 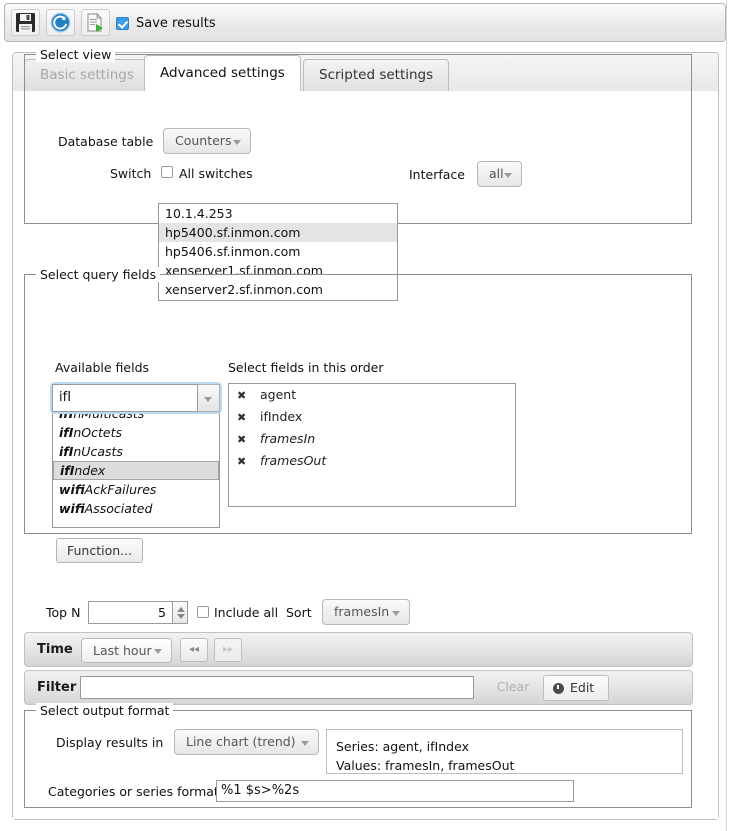 What do you see at coordinates (558, 688) in the screenshot?
I see `edit-icon` at bounding box center [558, 688].